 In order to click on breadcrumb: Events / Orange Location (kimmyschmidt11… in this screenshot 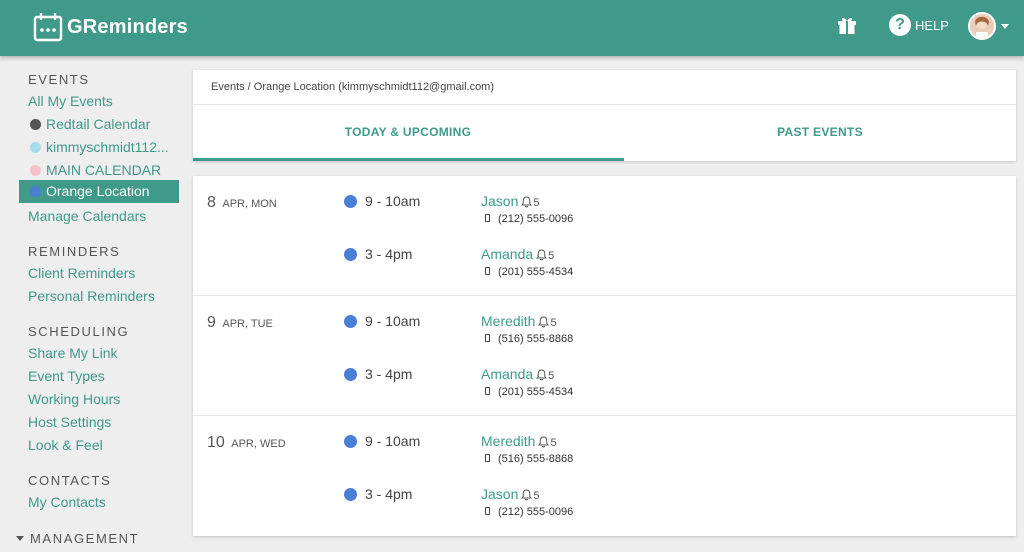, I will do `click(353, 87)`.